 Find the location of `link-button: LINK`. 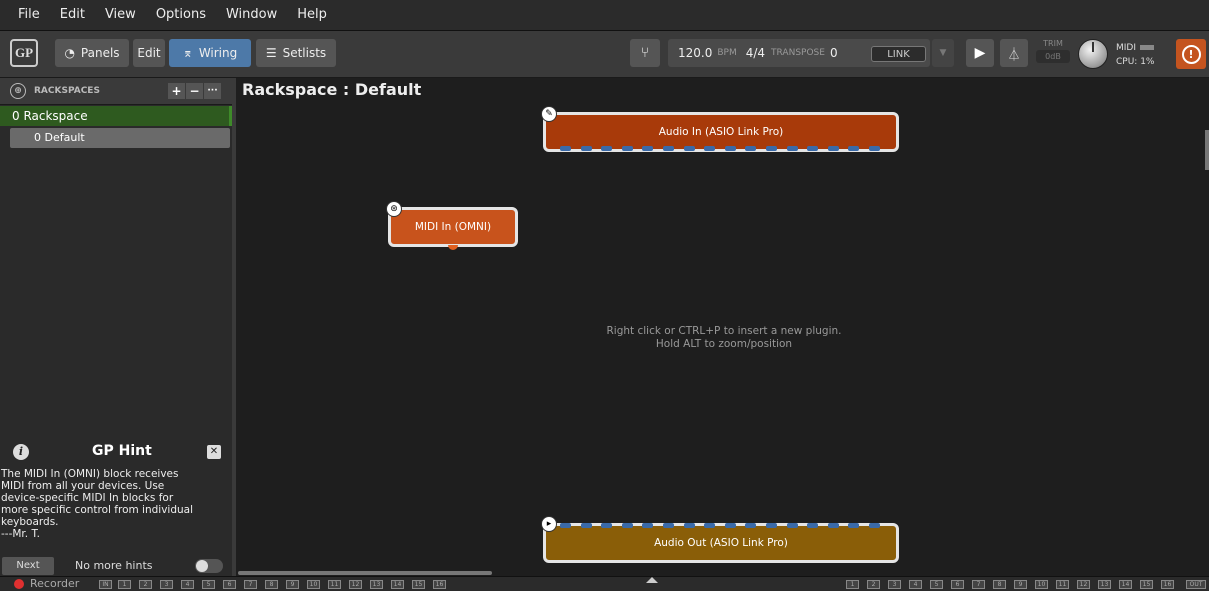

link-button: LINK is located at coordinates (898, 54).